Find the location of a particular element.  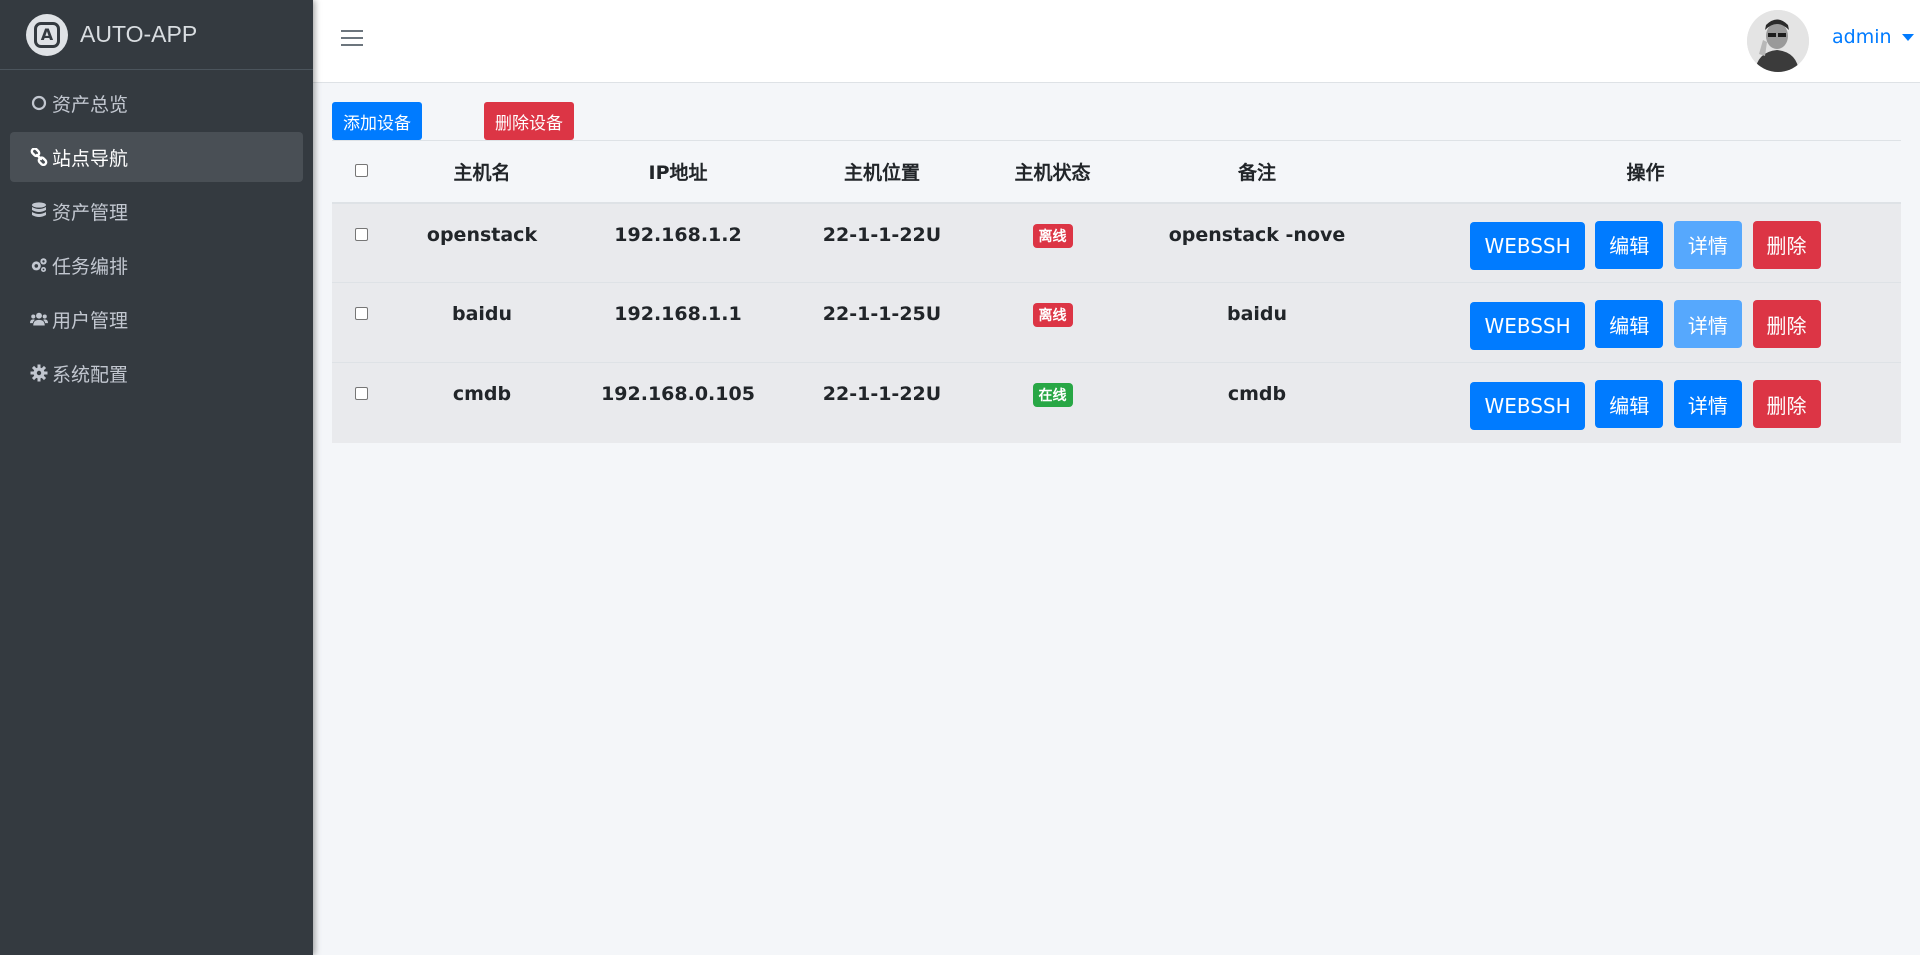

hostname-cell: openstack is located at coordinates (482, 242).